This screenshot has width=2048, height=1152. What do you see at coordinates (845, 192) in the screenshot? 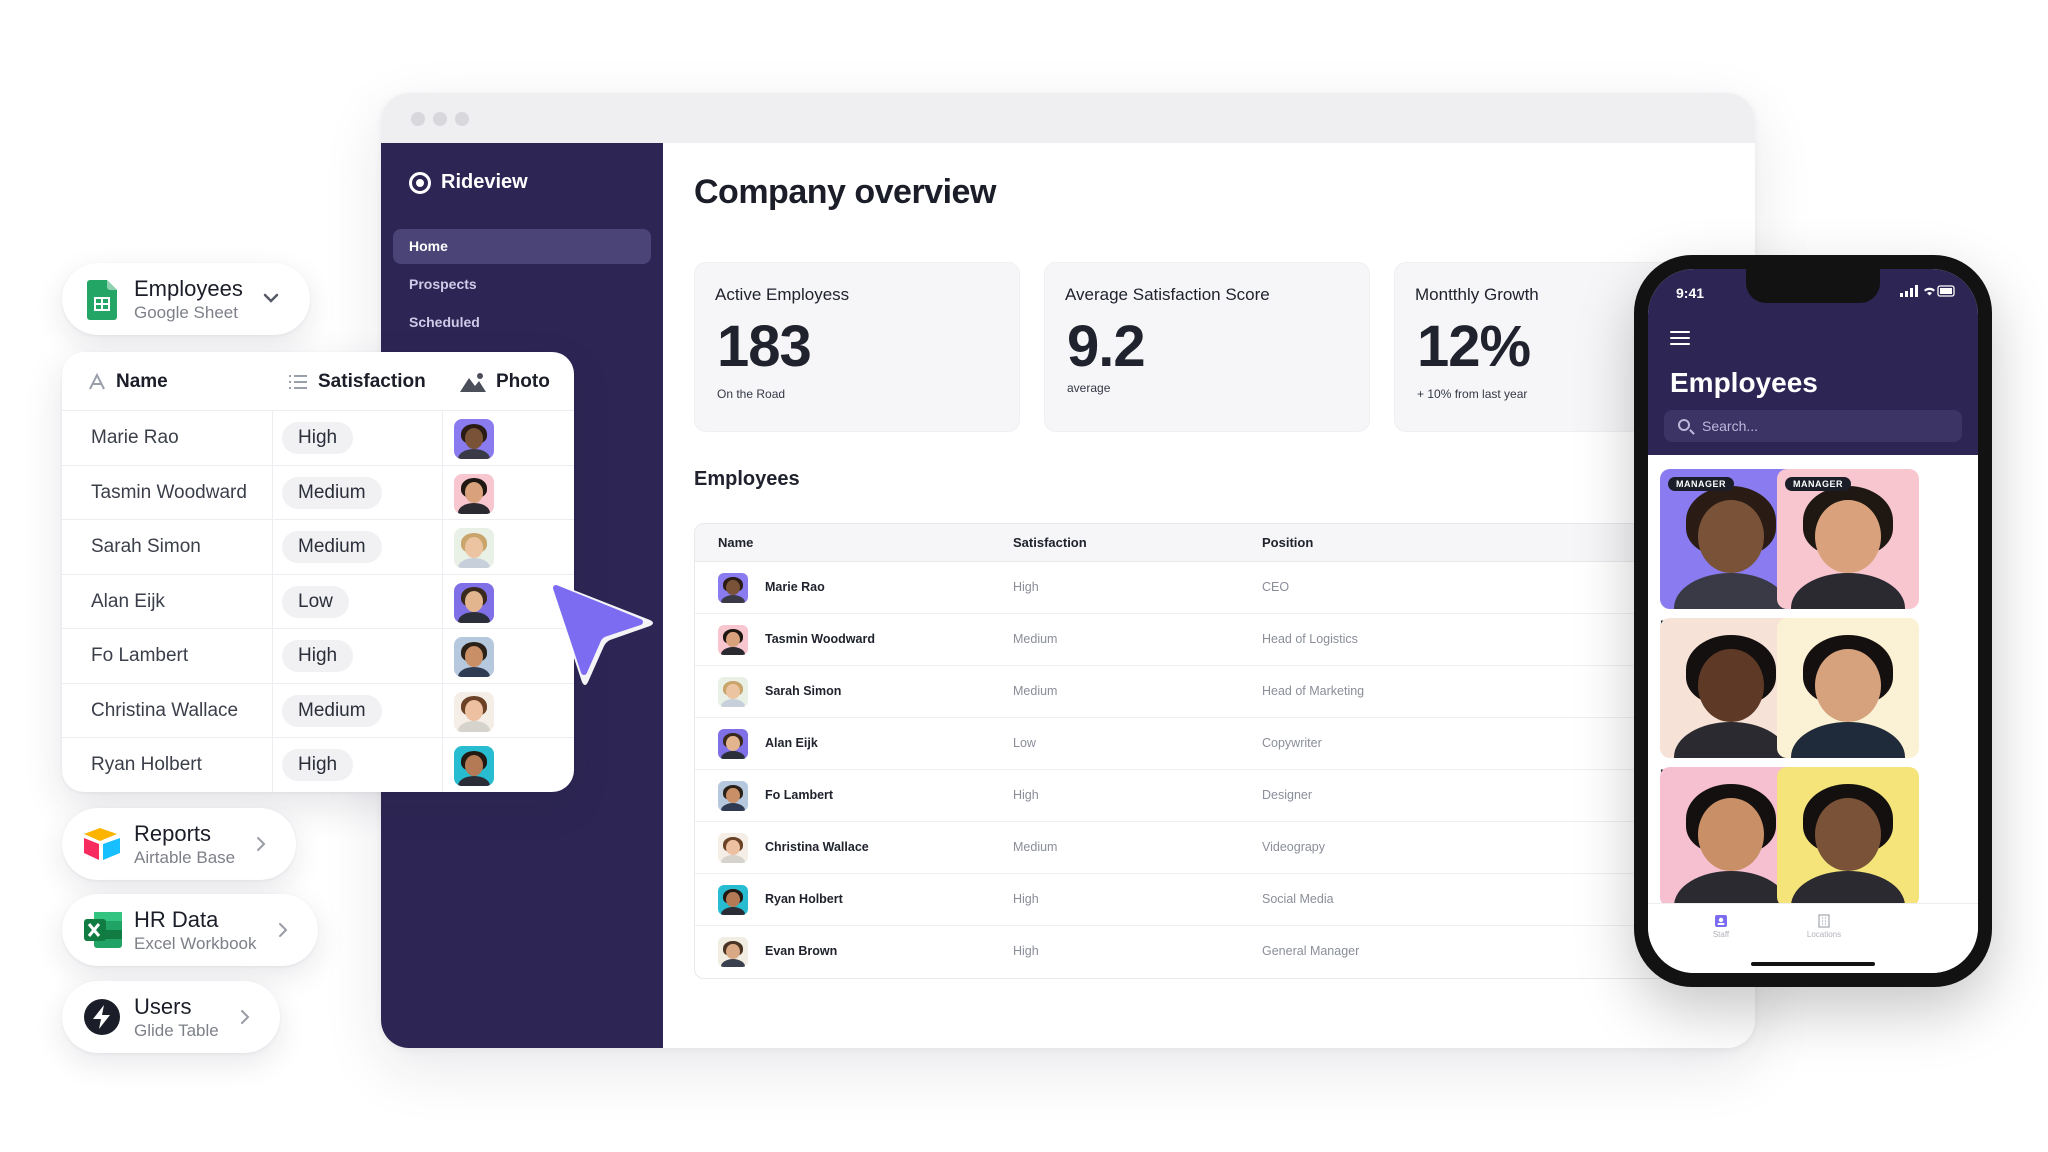
I see `page-title: Company overview` at bounding box center [845, 192].